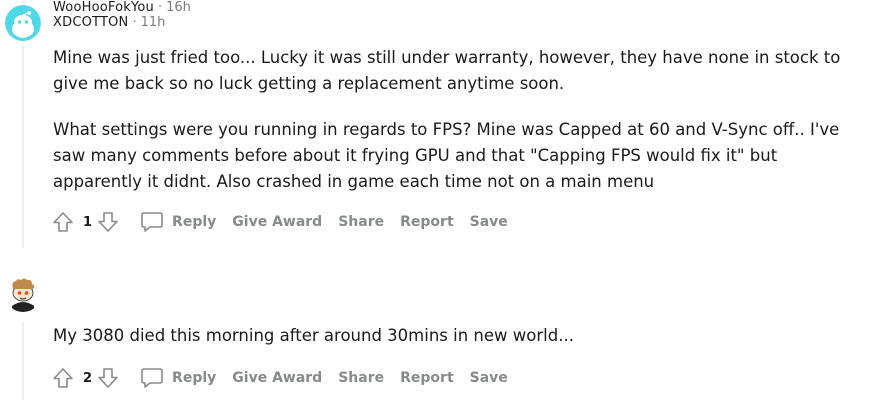 This screenshot has height=400, width=879. I want to click on comment-meta: WooHooFokYou · 16h, so click(122, 8).